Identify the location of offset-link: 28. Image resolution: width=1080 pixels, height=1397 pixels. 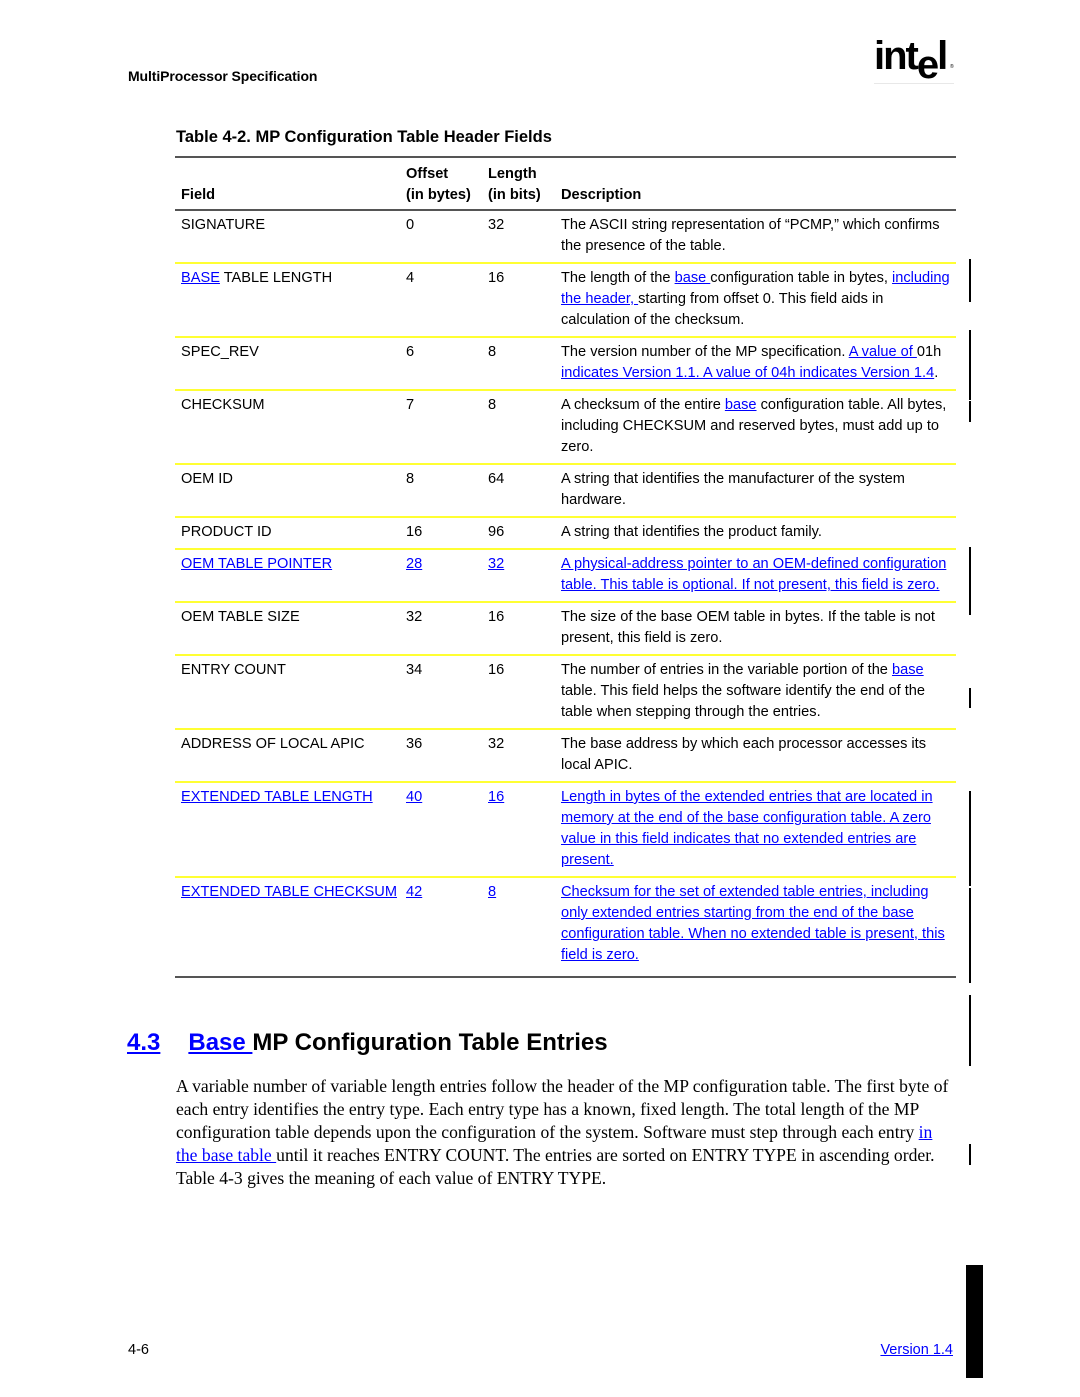
(414, 564).